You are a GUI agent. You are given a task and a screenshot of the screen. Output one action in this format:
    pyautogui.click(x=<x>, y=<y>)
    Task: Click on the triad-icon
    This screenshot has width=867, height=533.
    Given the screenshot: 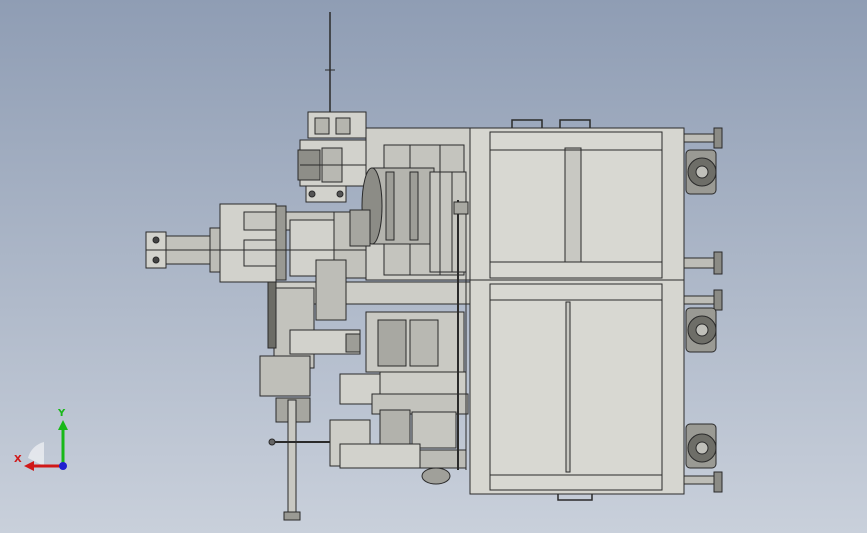 What is the action you would take?
    pyautogui.click(x=46, y=445)
    